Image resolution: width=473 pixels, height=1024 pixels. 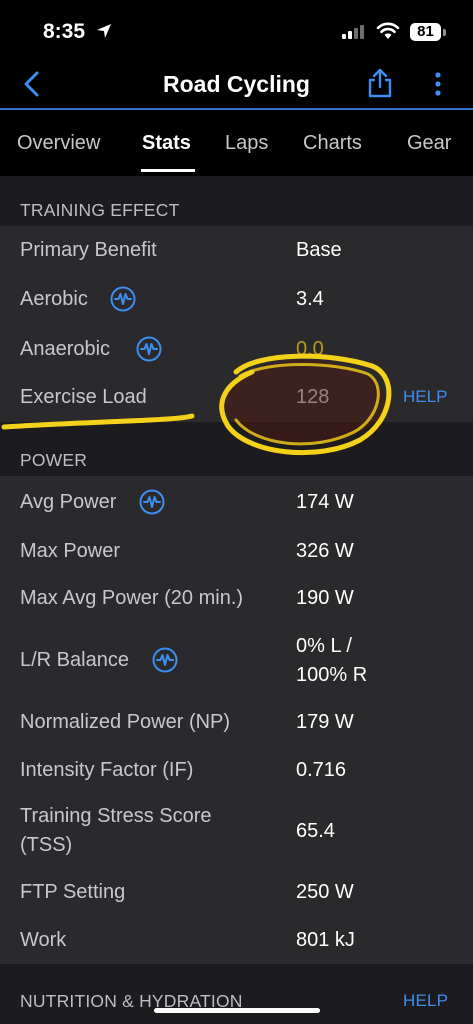 What do you see at coordinates (313, 397) in the screenshot?
I see `stat-value: 128` at bounding box center [313, 397].